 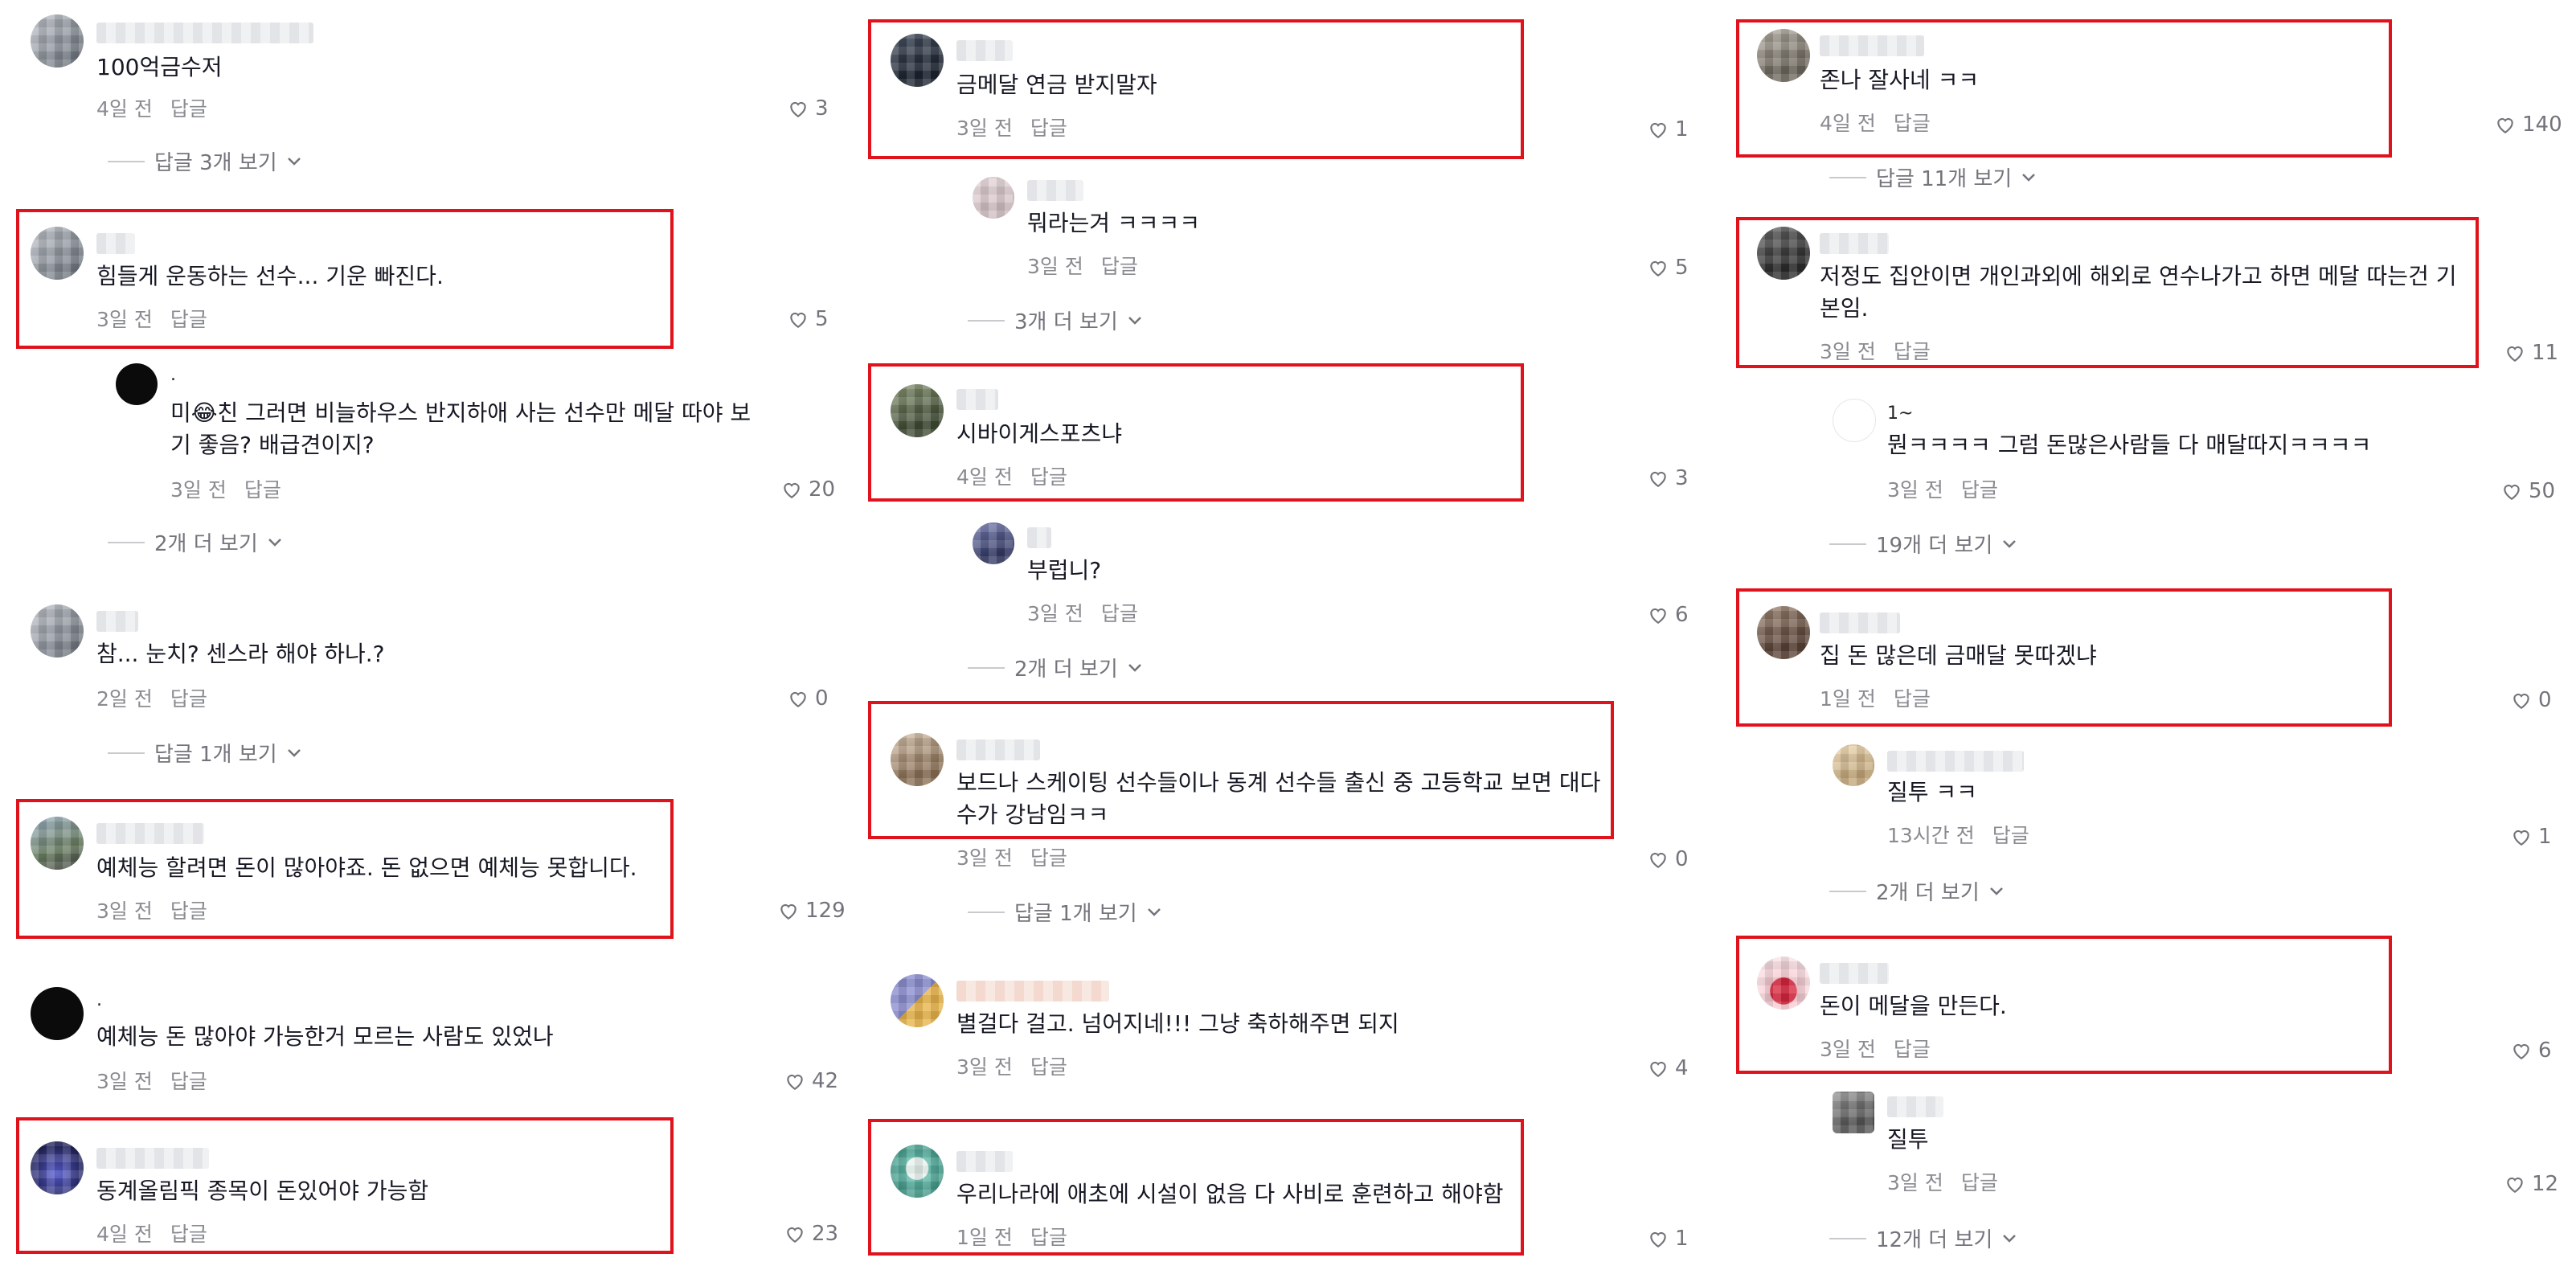 I want to click on like-count: 11, so click(x=2545, y=353).